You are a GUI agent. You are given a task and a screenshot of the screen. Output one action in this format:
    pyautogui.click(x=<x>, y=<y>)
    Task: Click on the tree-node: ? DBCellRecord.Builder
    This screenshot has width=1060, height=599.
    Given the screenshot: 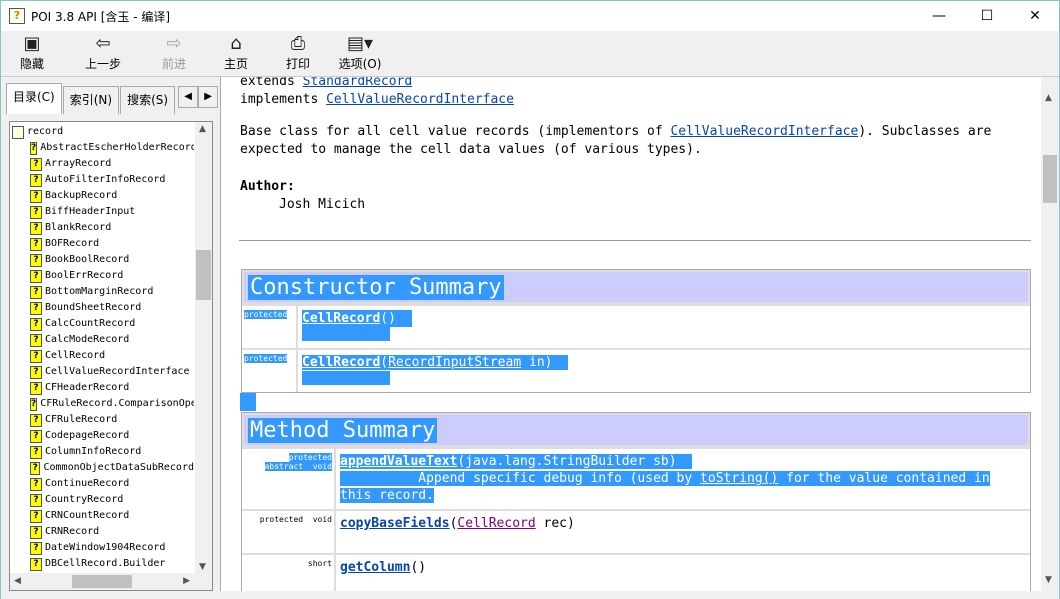 What is the action you would take?
    pyautogui.click(x=102, y=564)
    